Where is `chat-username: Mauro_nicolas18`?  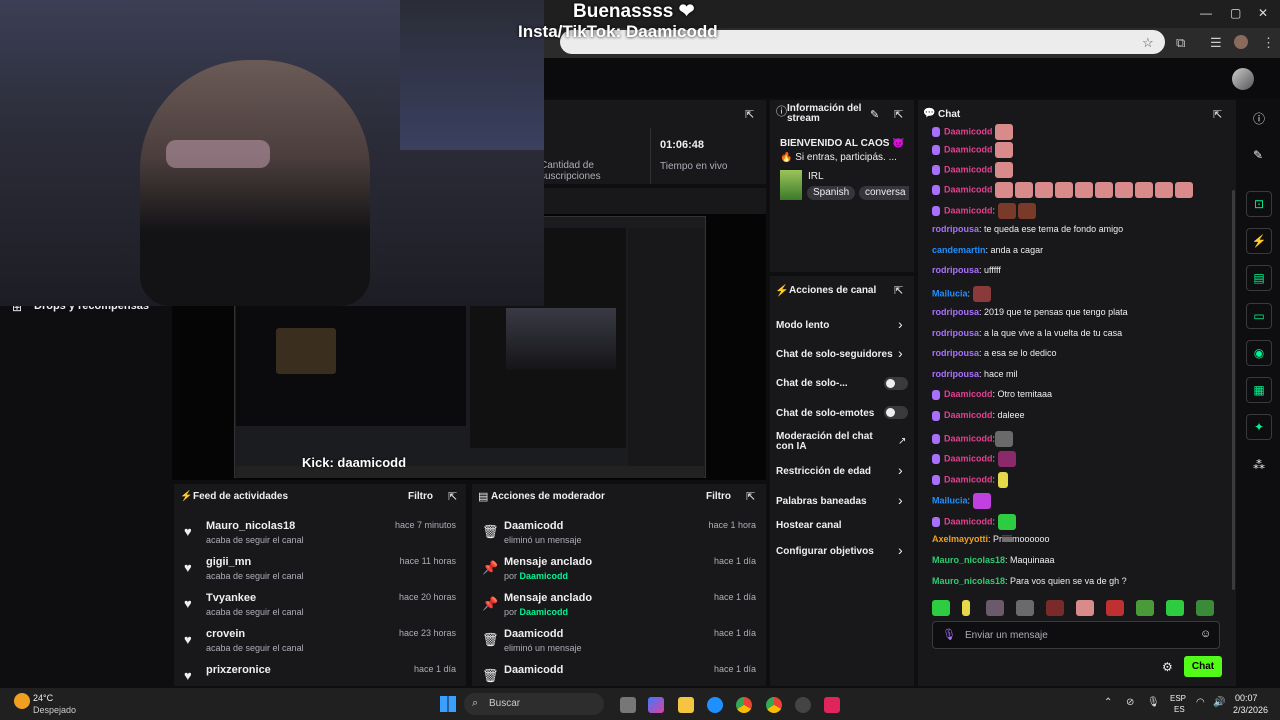 chat-username: Mauro_nicolas18 is located at coordinates (968, 581).